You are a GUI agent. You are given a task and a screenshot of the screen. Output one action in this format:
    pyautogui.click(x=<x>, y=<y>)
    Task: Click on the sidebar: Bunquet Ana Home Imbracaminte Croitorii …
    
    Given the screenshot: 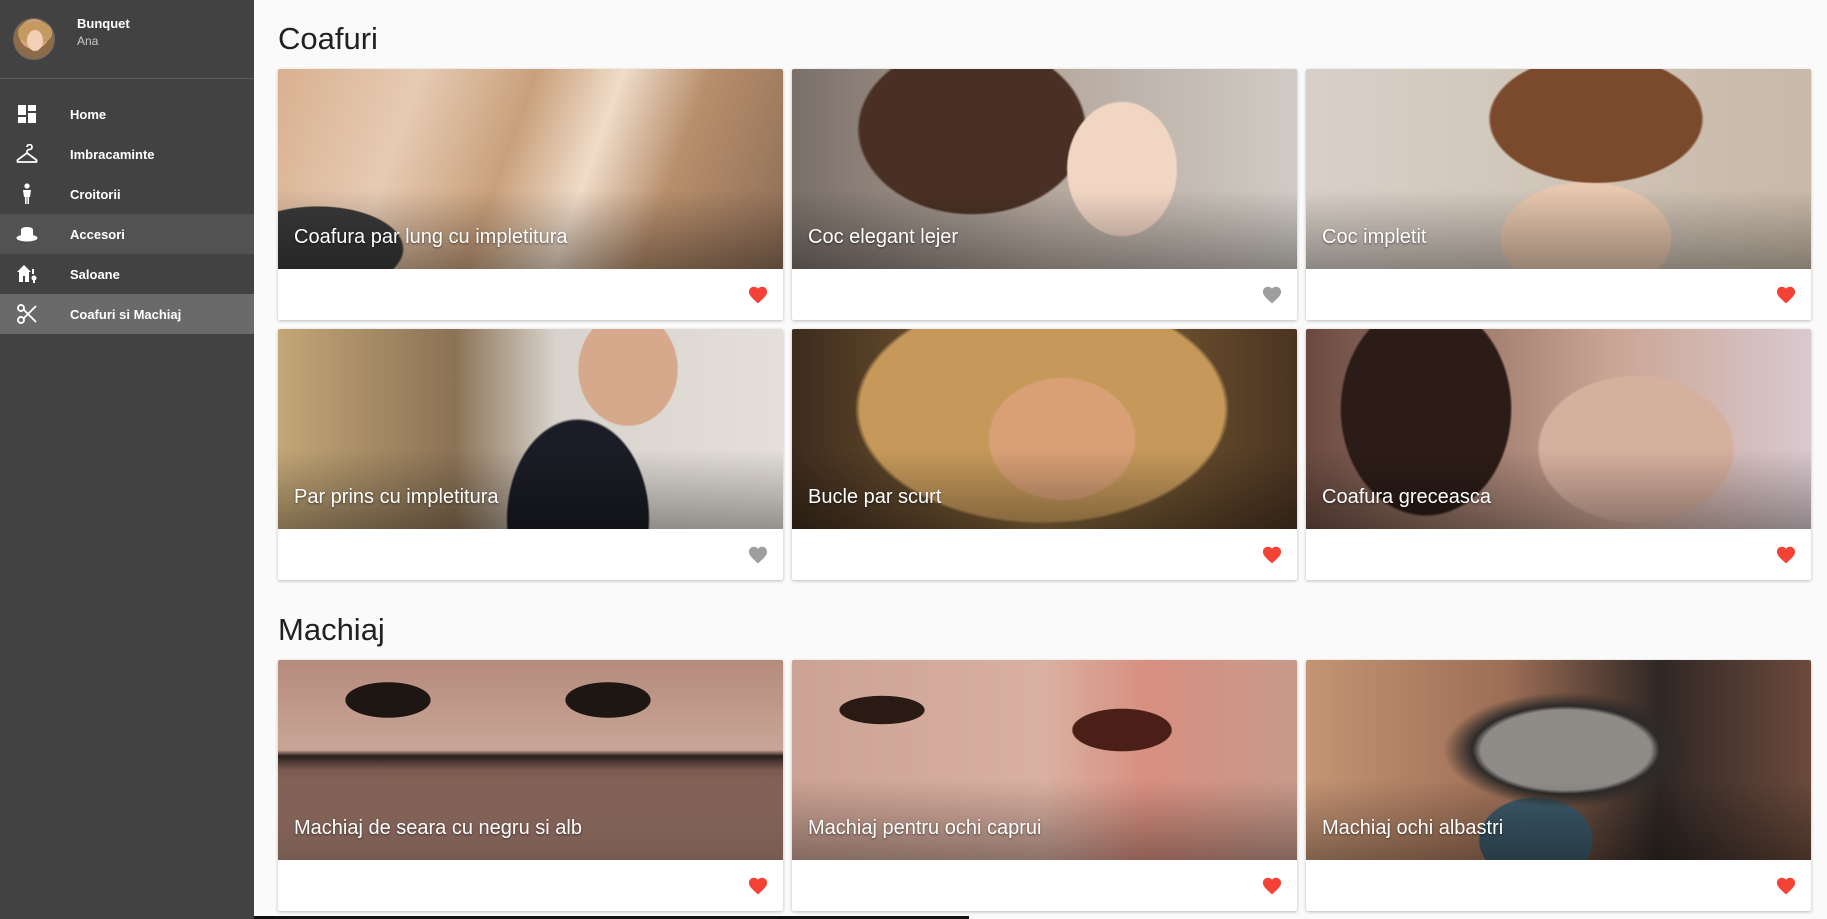 What is the action you would take?
    pyautogui.click(x=127, y=459)
    